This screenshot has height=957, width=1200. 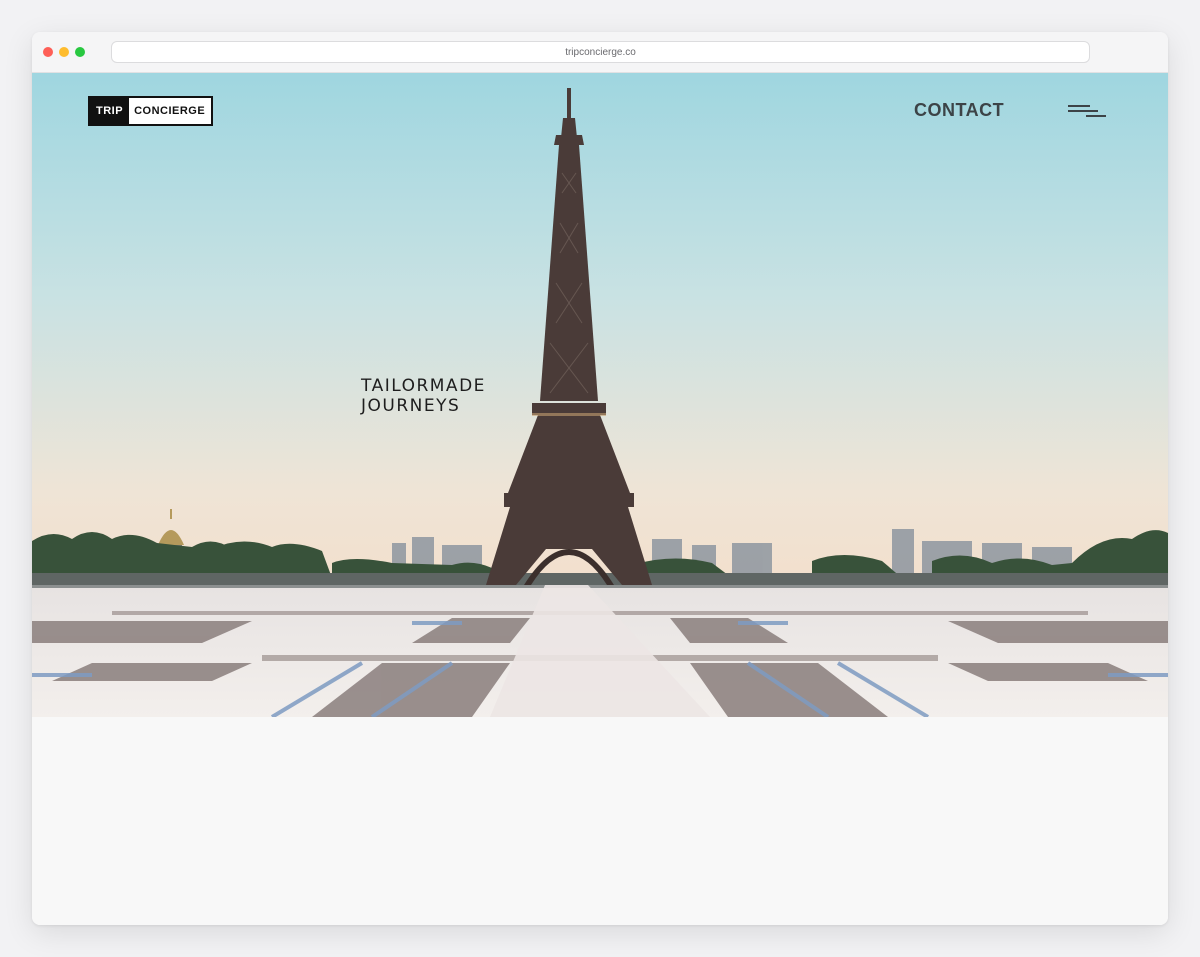 I want to click on hamburger-menu-icon, so click(x=1088, y=112).